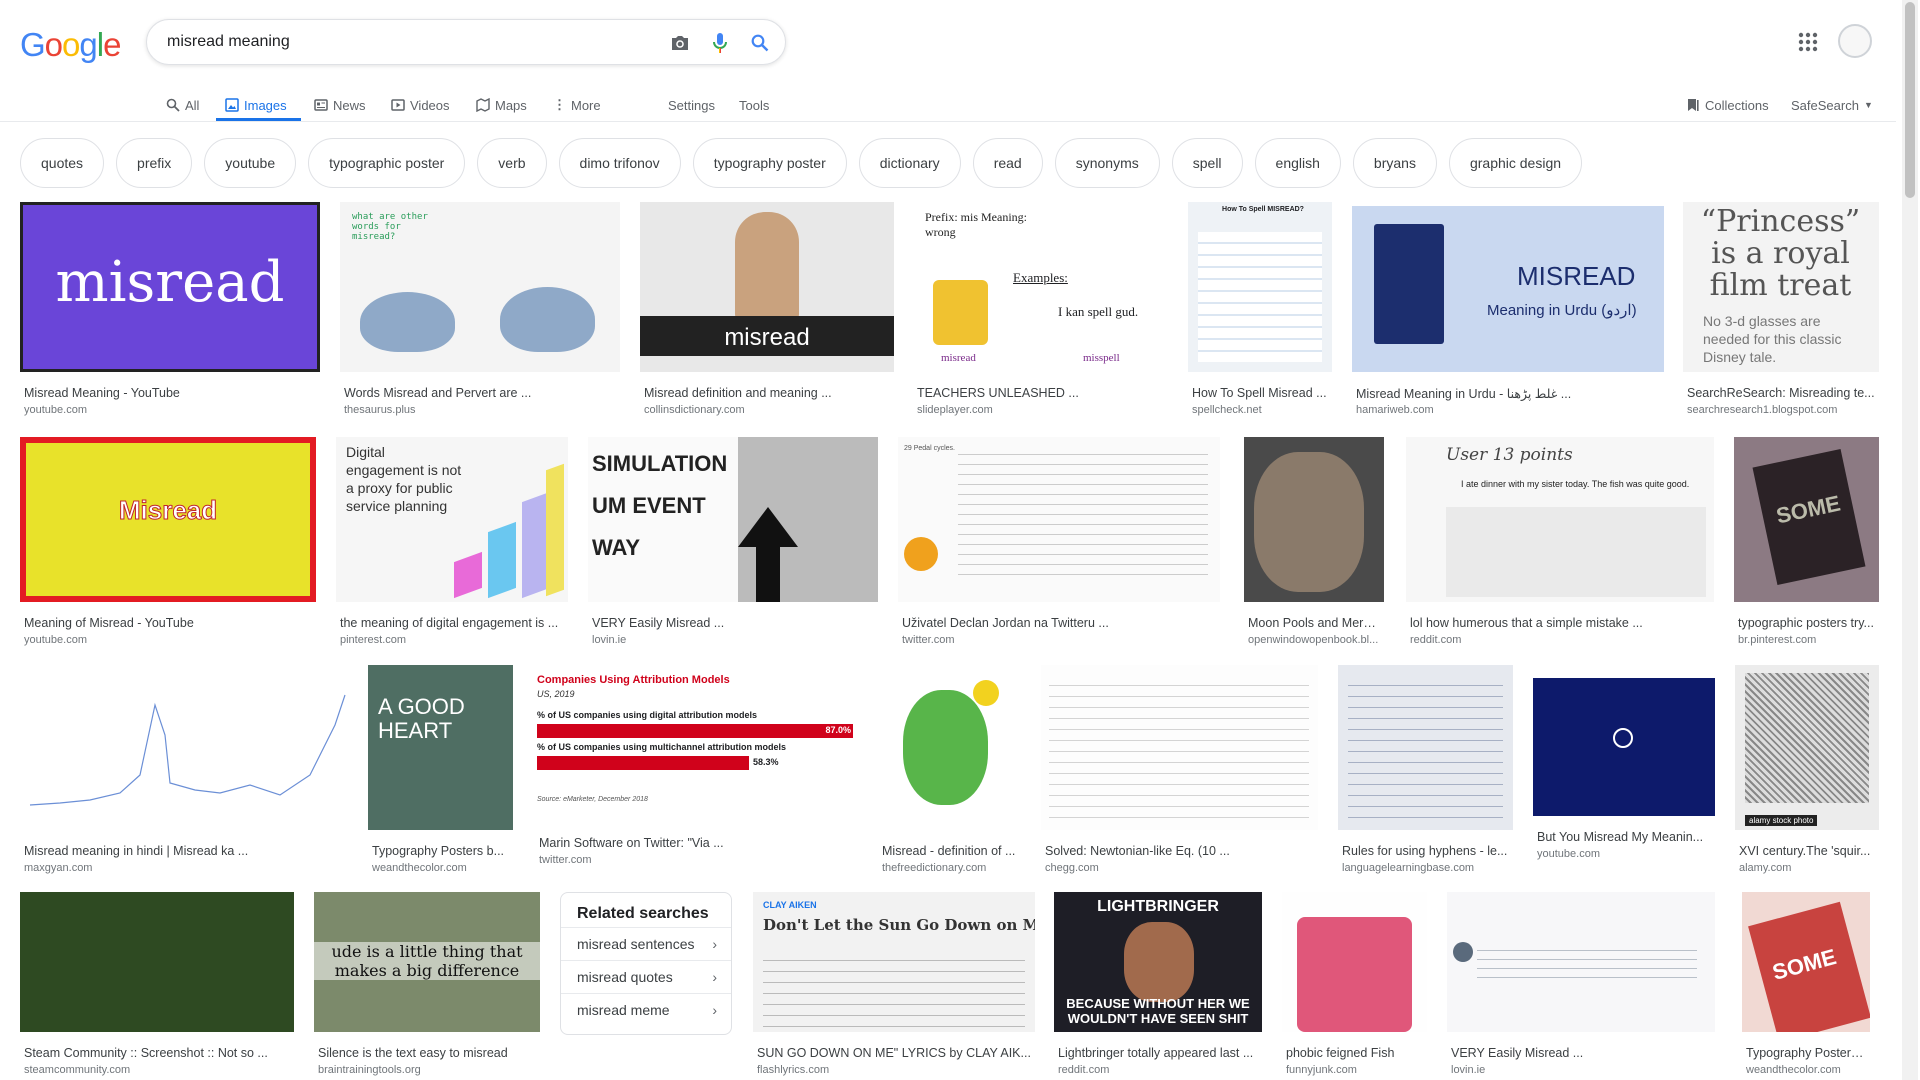  Describe the element at coordinates (577, 105) in the screenshot. I see `tab-more: ⋮ More` at that location.